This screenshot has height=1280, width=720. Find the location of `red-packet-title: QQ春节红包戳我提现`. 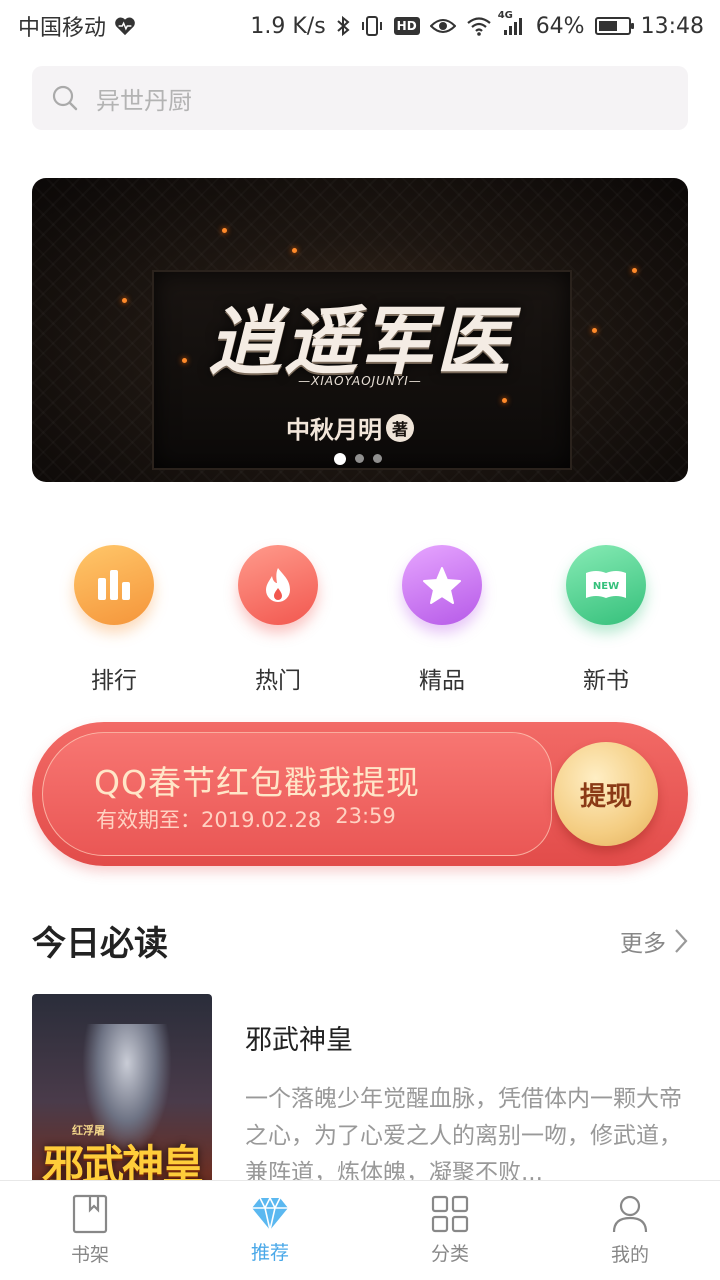

red-packet-title: QQ春节红包戳我提现 is located at coordinates (257, 782).